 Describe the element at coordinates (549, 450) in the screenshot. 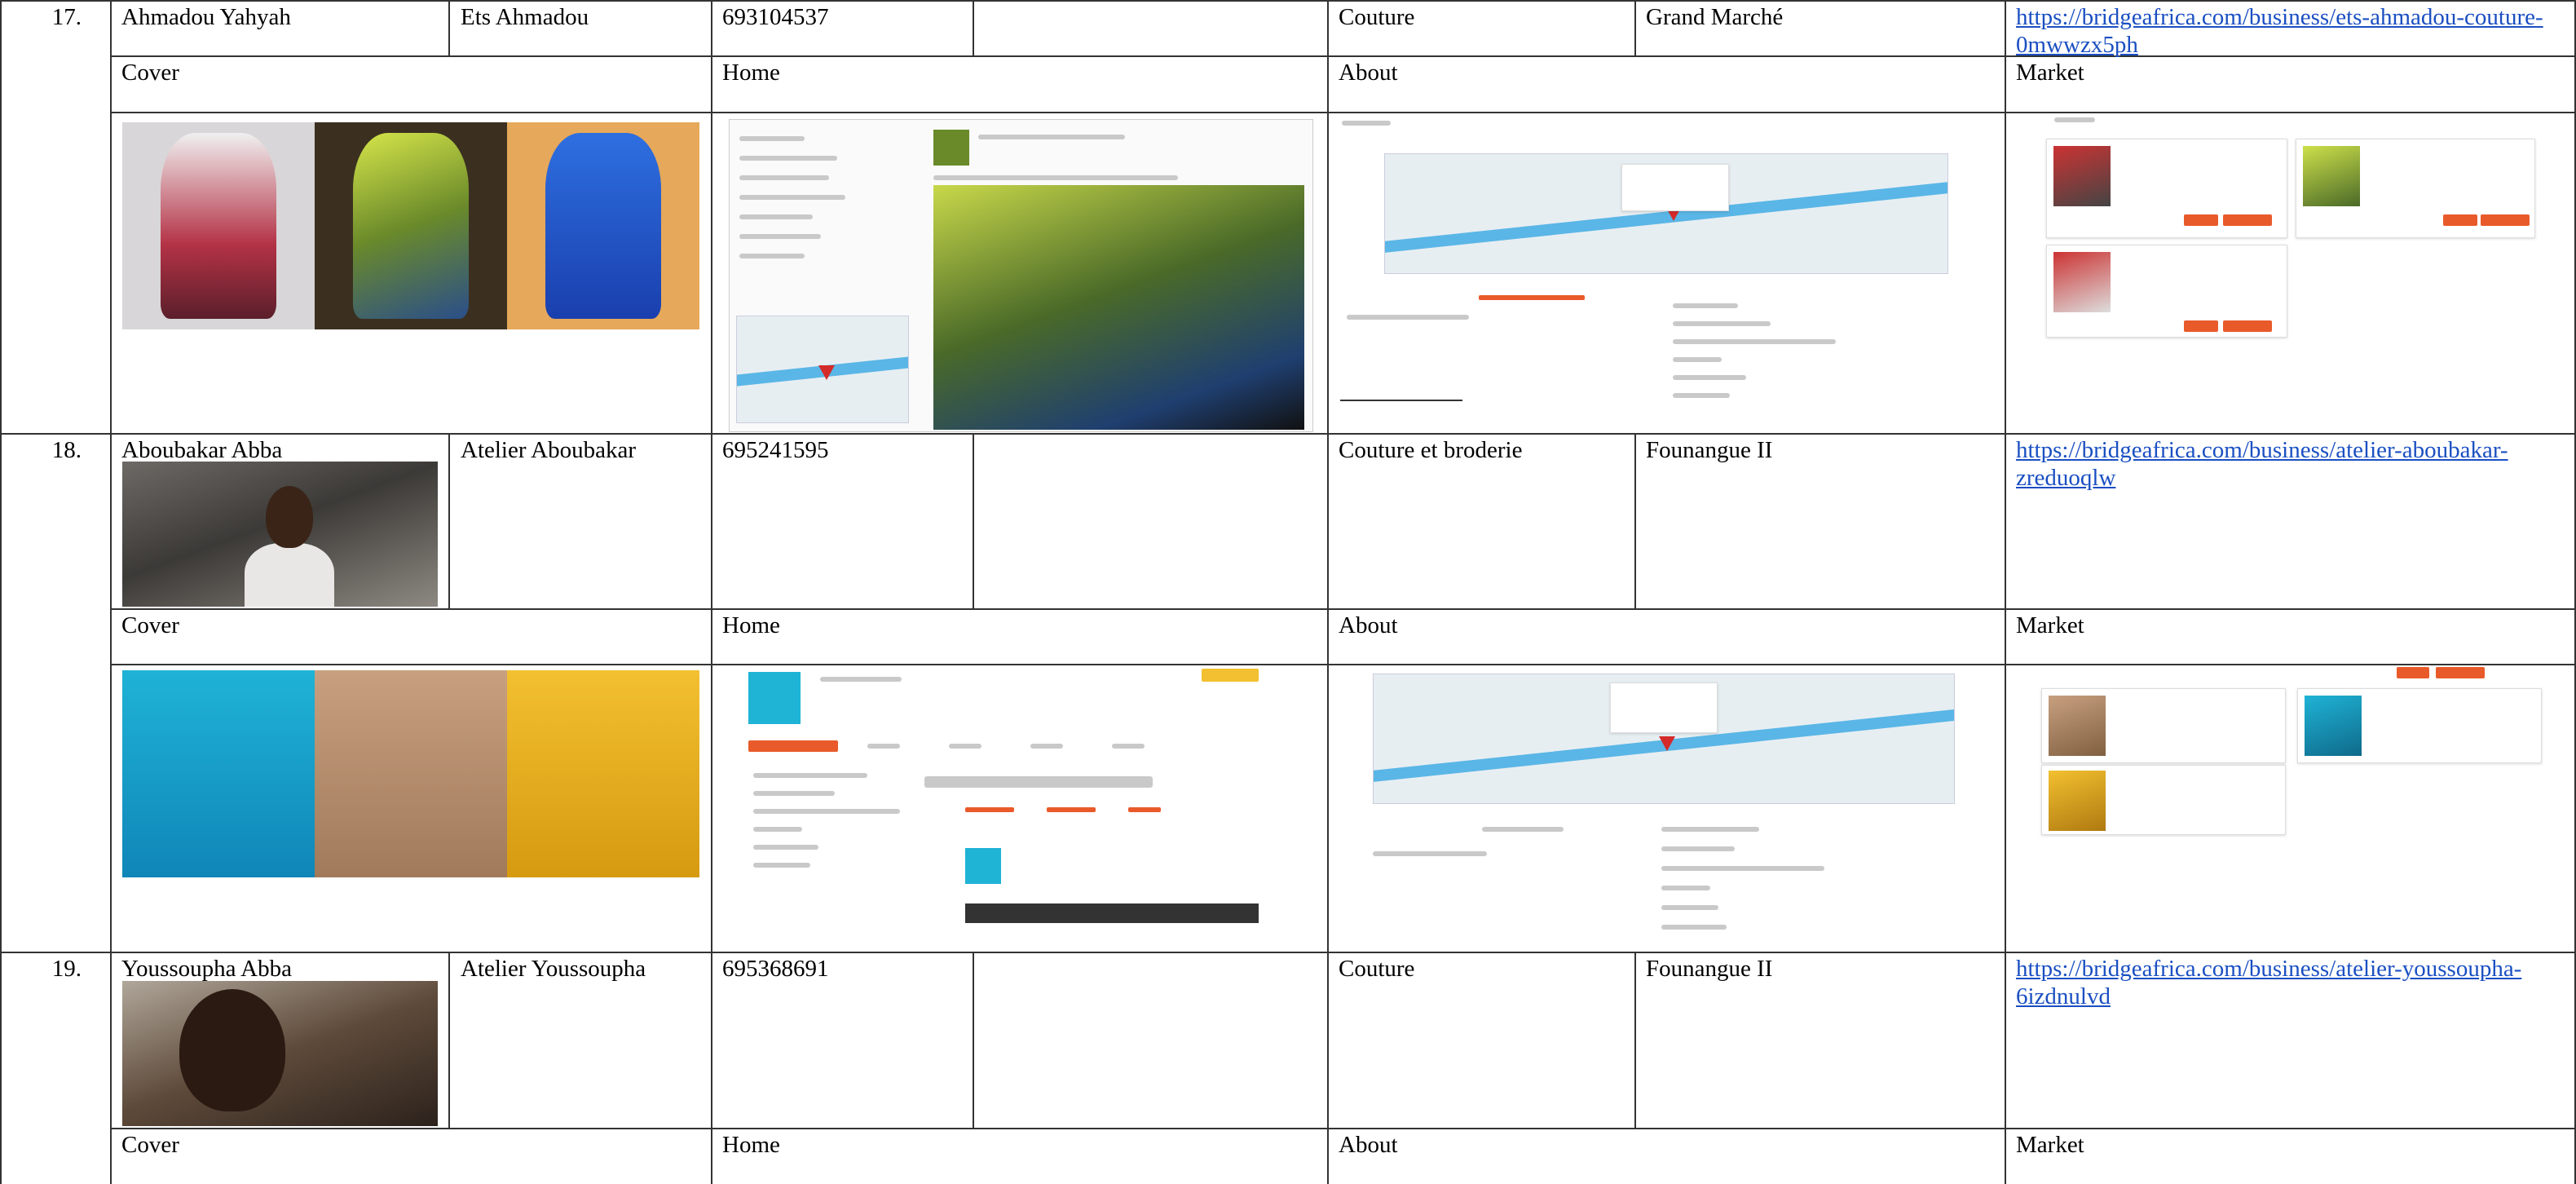

I see `business-name: Atelier Aboubakar` at that location.